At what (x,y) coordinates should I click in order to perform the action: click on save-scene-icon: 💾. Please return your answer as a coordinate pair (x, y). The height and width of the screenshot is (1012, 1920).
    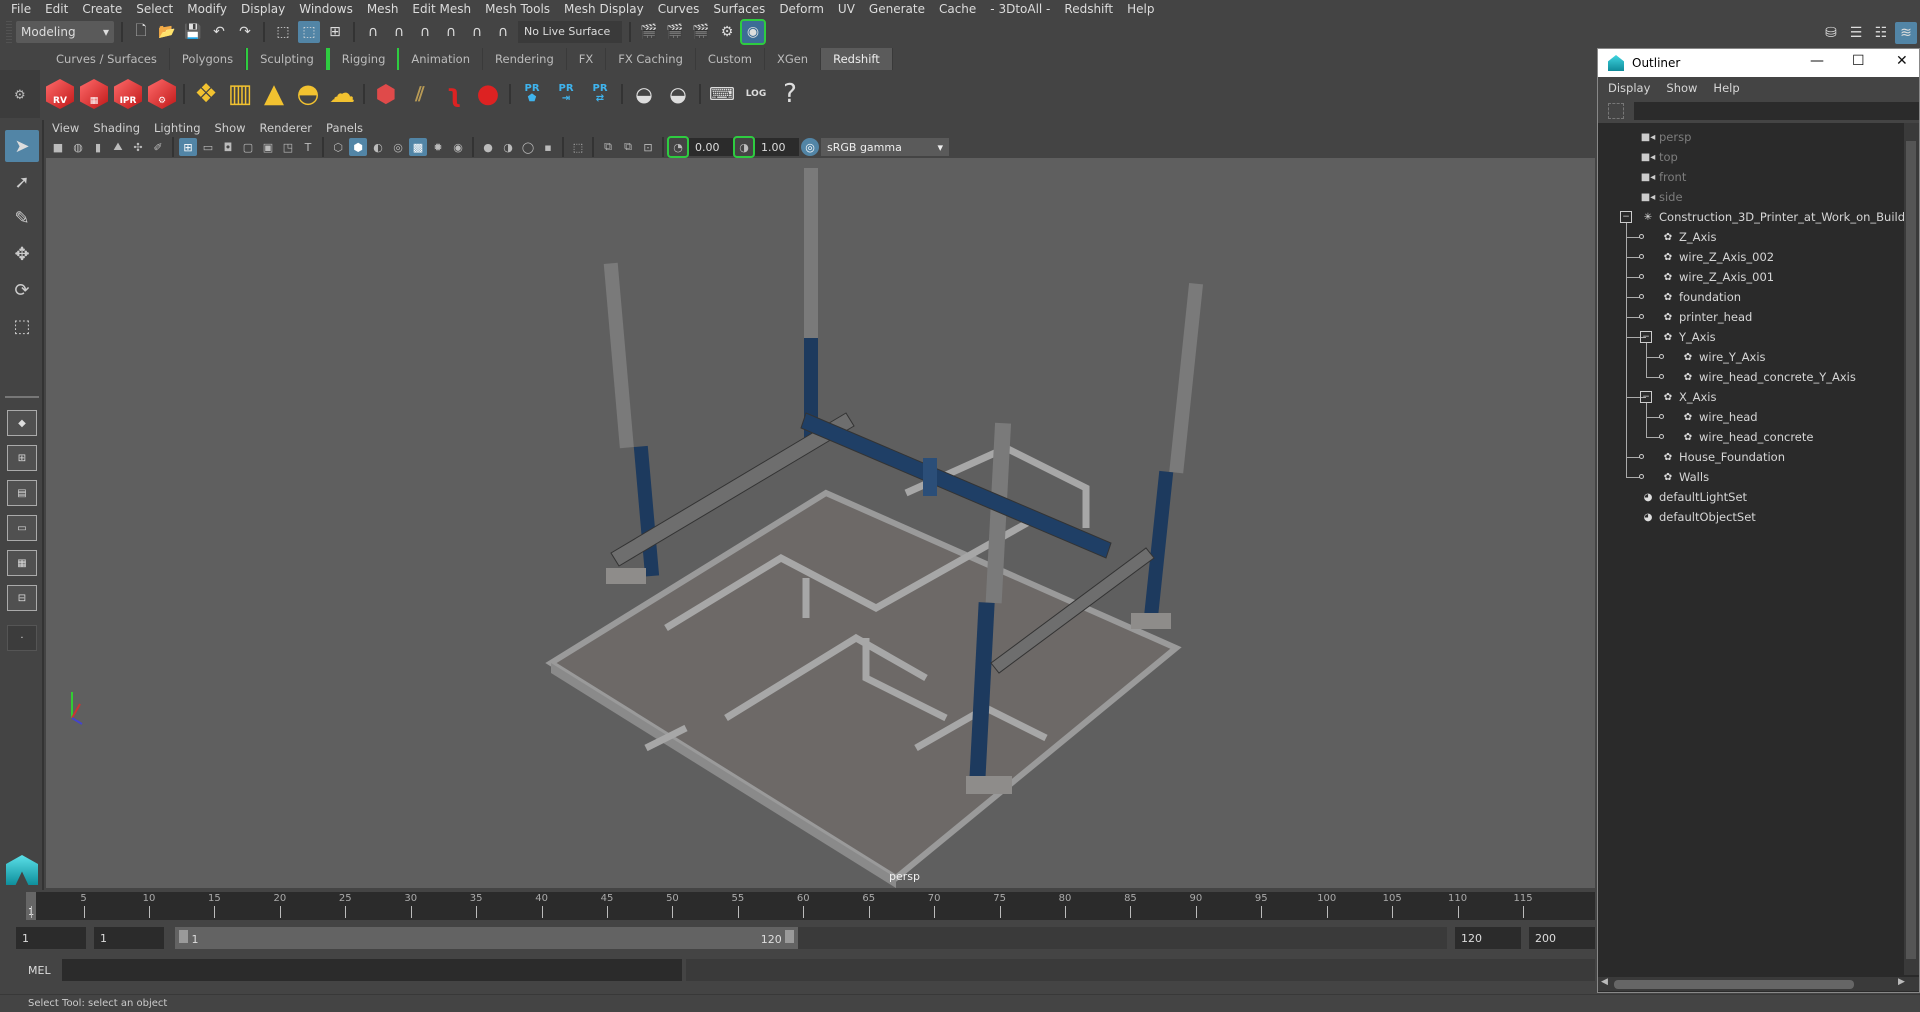
    Looking at the image, I should click on (193, 32).